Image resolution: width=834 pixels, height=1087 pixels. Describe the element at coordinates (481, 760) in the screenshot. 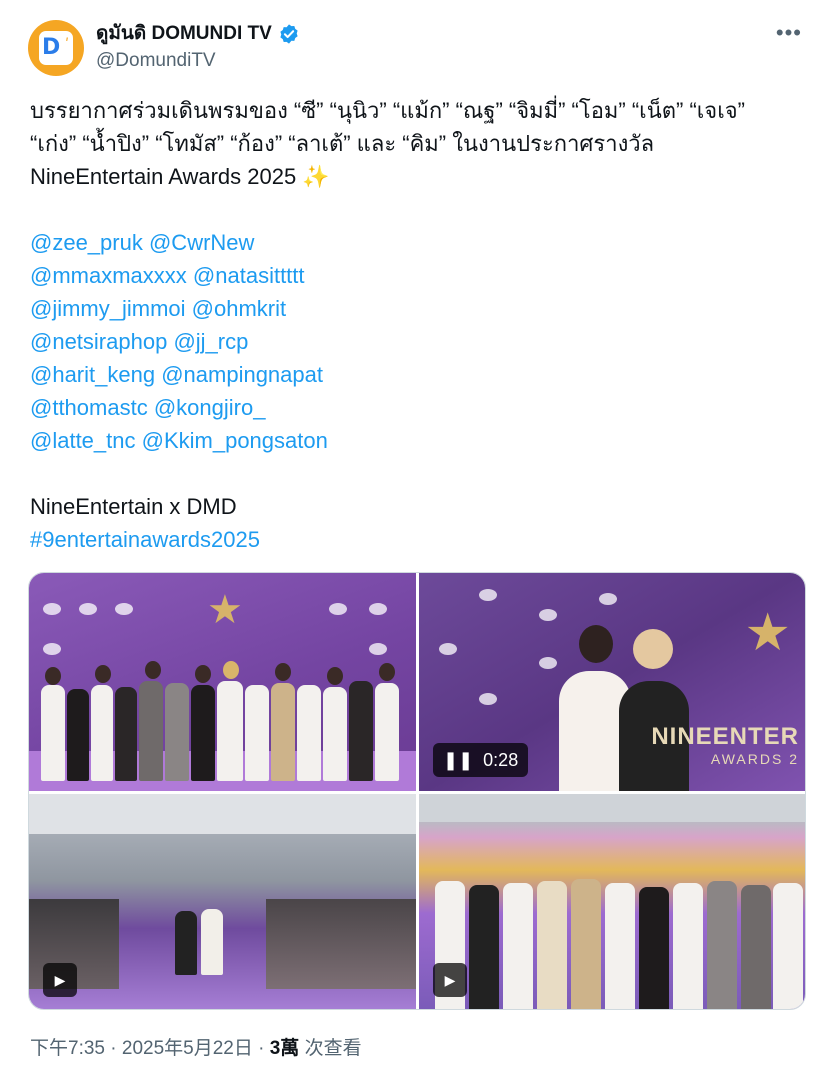

I see `video-duration-badge: ❚❚ 0:28` at that location.